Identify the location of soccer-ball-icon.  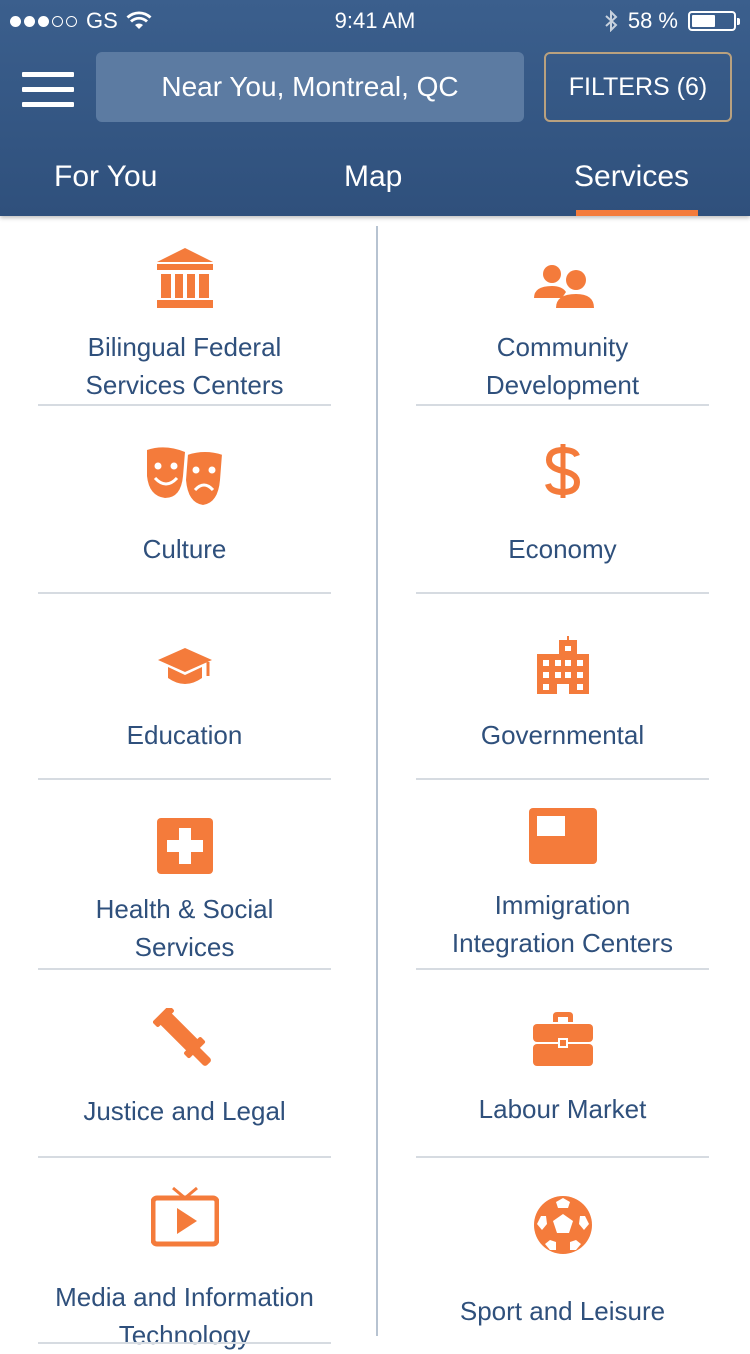
(562, 1225).